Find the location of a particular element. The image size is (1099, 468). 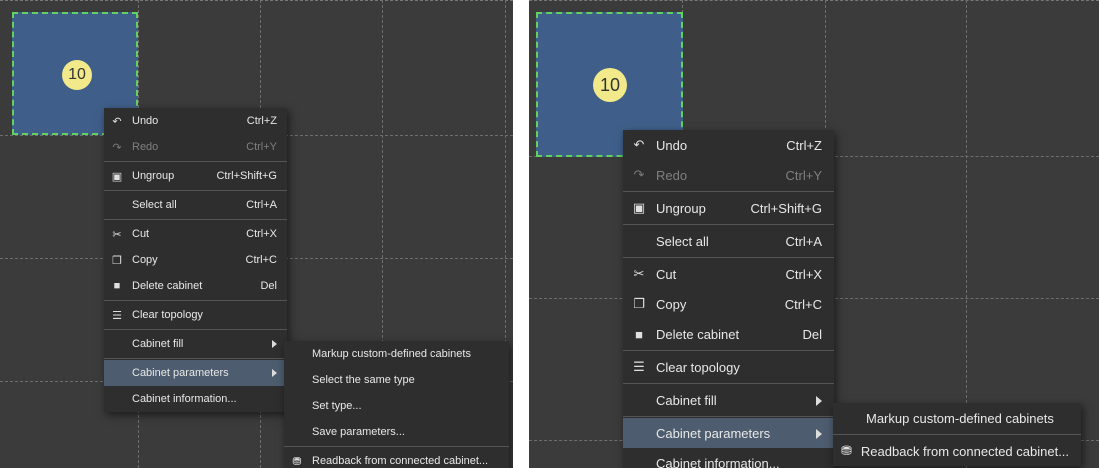

menu-item-shortcut: Ctrl+Z is located at coordinates (261, 121).